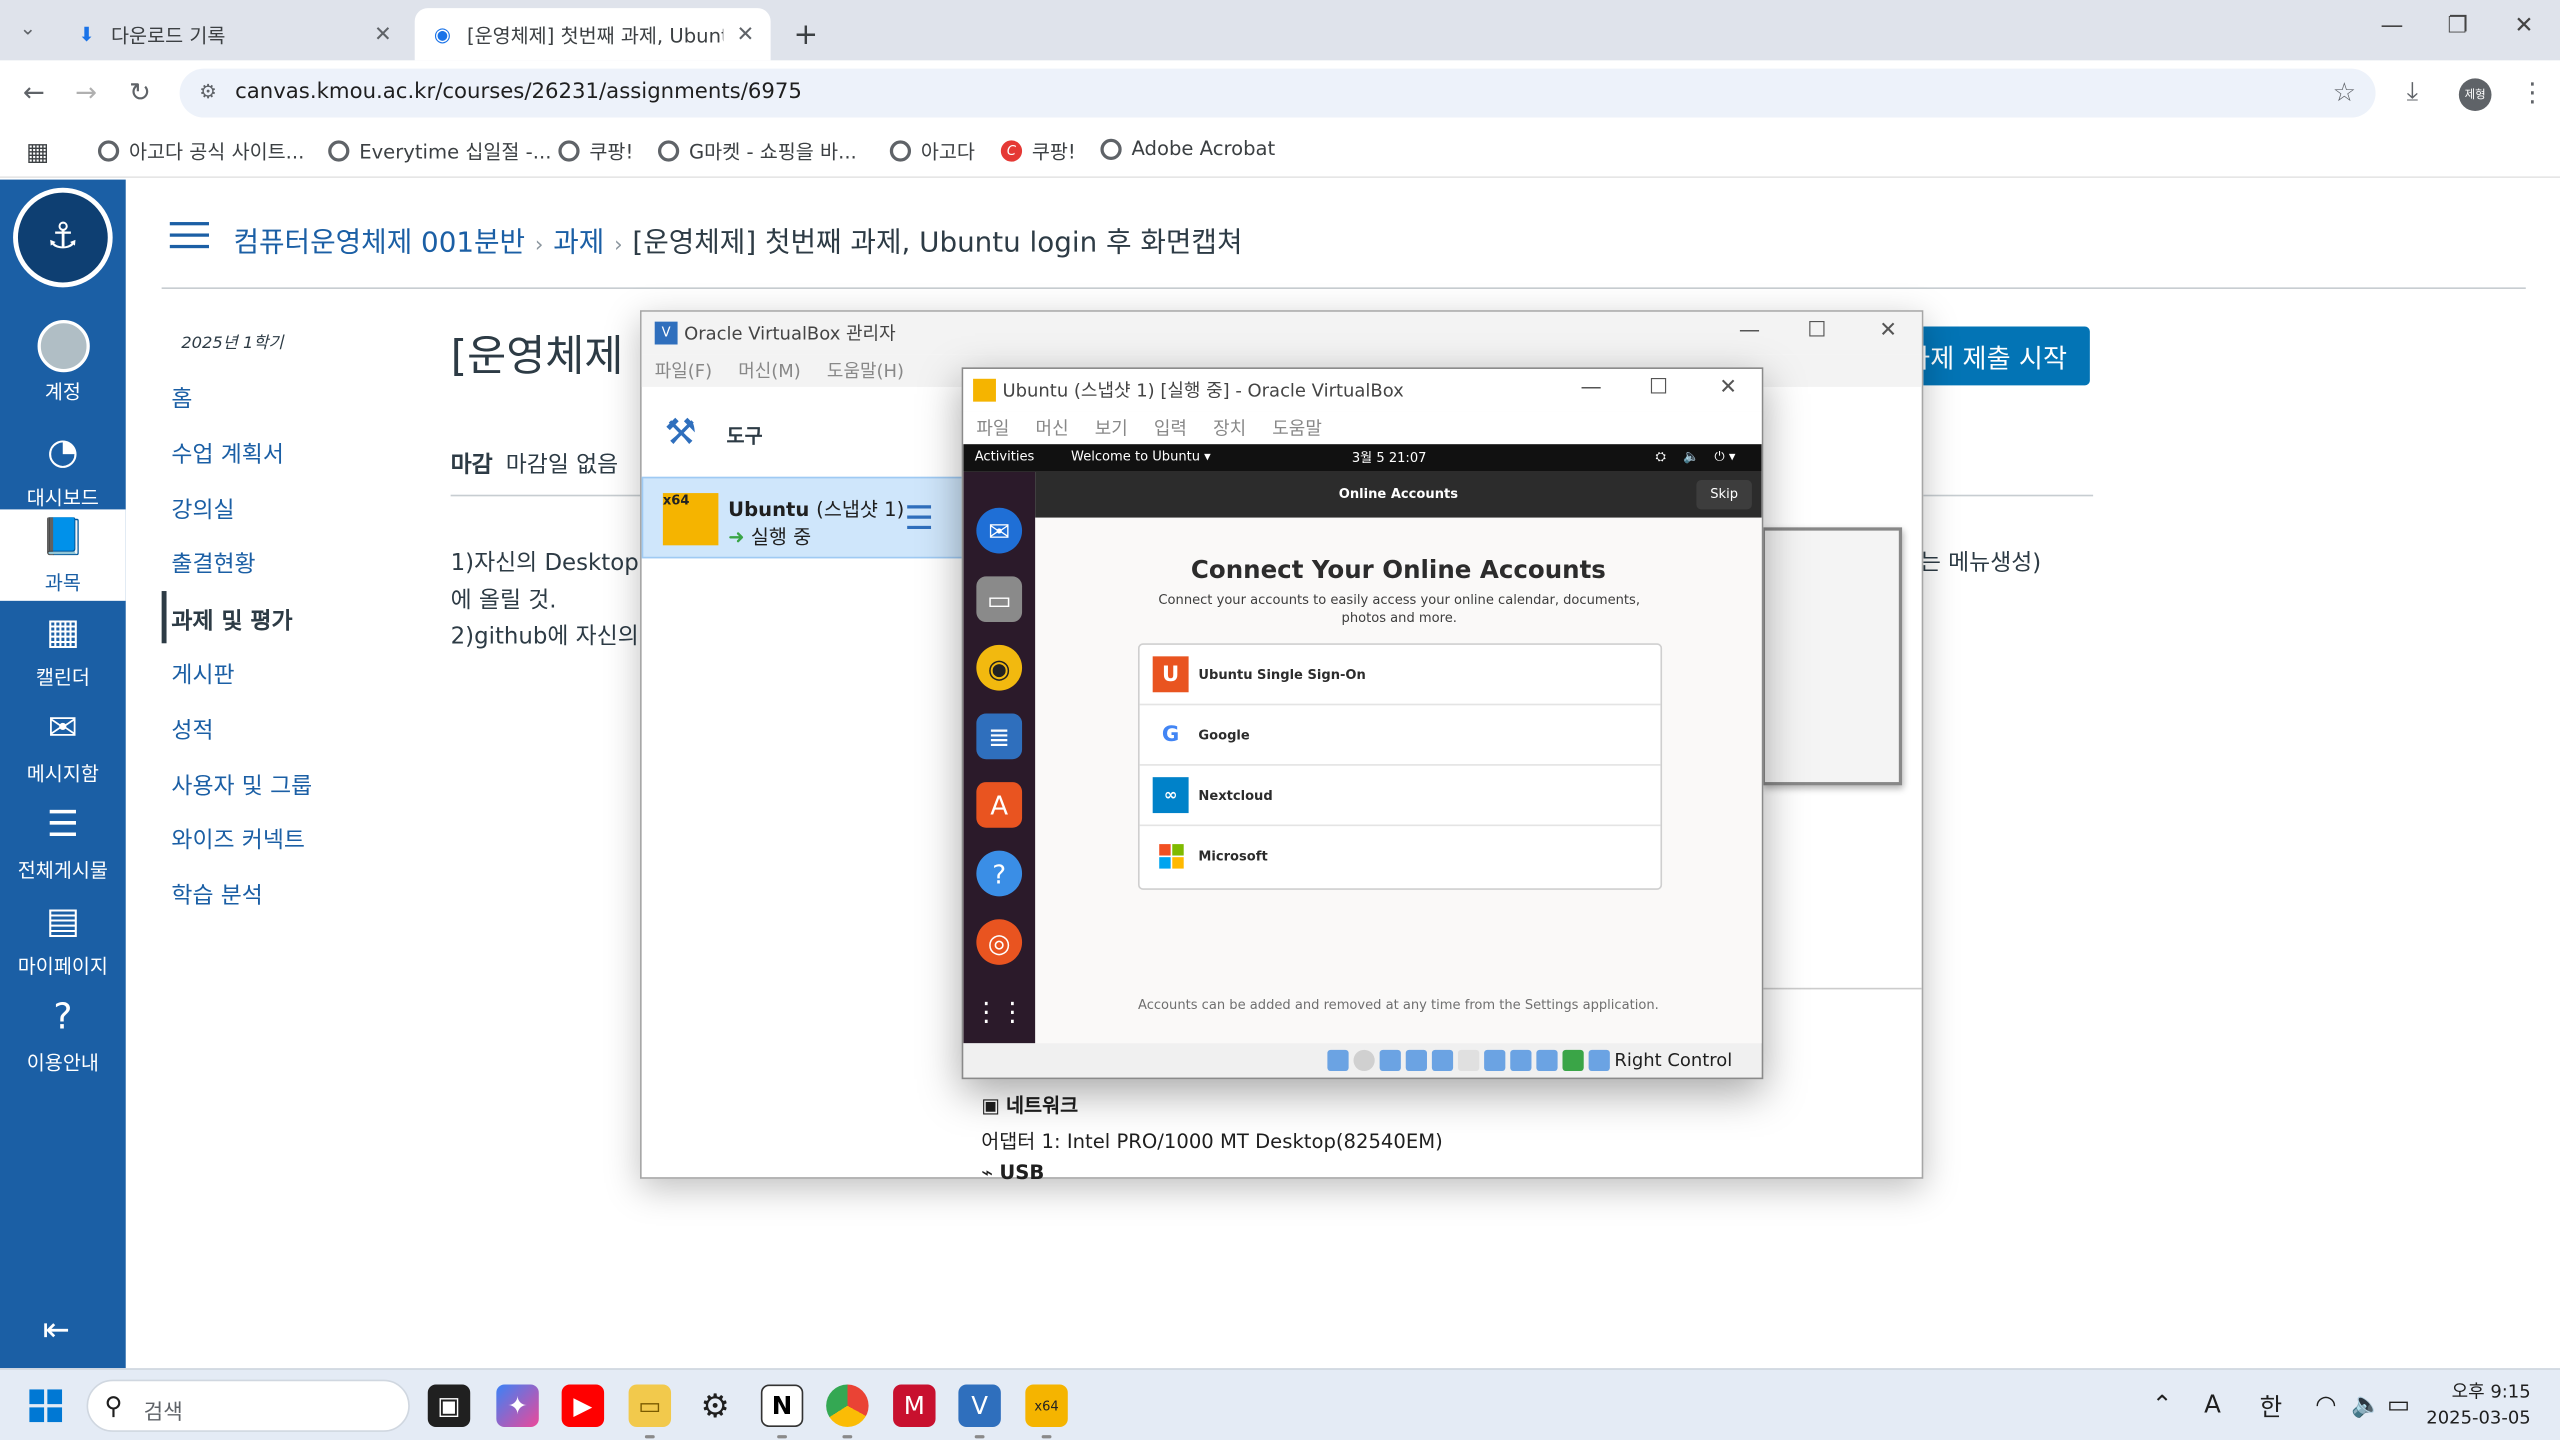 The width and height of the screenshot is (2560, 1440). Describe the element at coordinates (800, 34) in the screenshot. I see `new-tab-button: +` at that location.